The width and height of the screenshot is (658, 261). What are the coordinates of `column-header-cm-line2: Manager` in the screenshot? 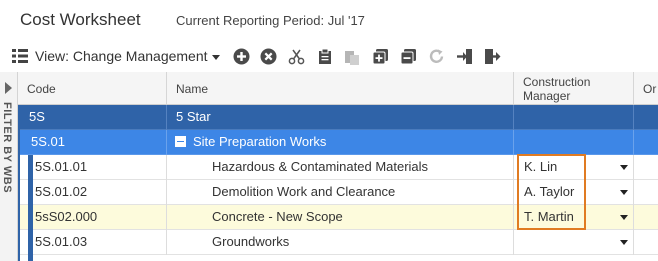 It's located at (547, 96).